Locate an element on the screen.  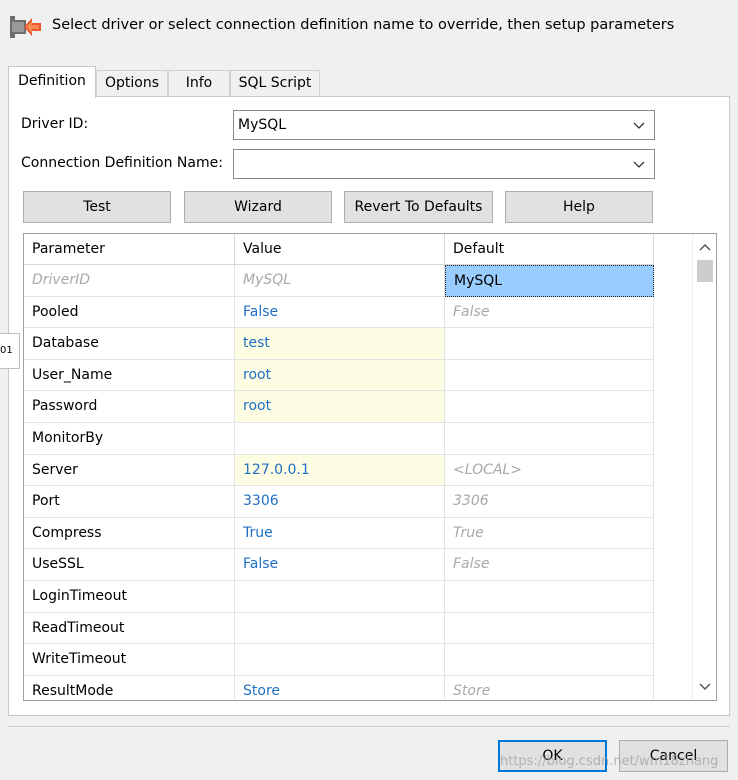
column-header-parameter: Parameter is located at coordinates (129, 249).